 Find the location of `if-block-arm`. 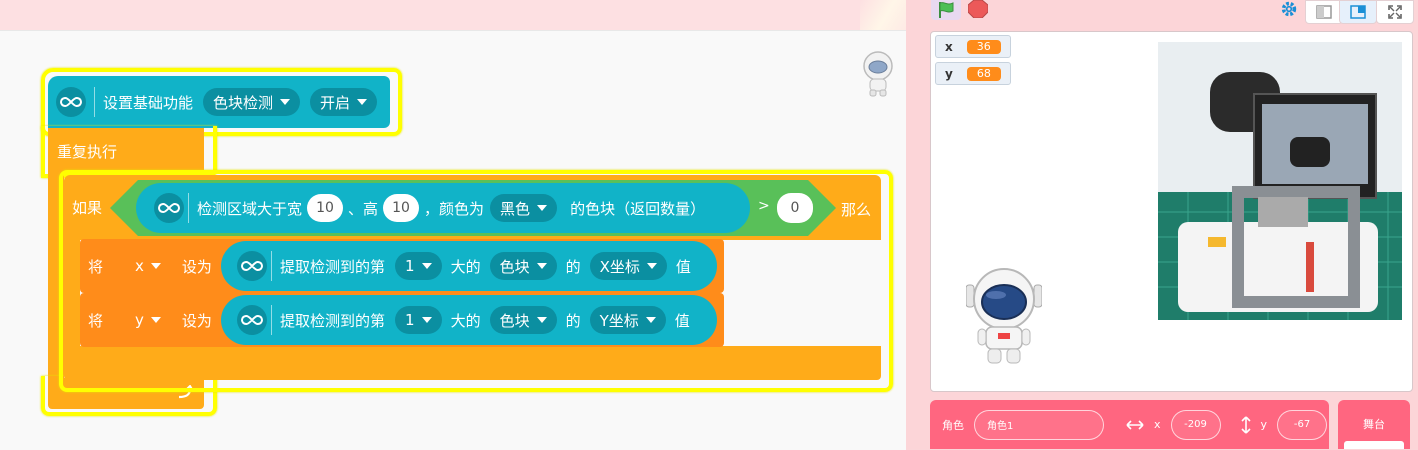

if-block-arm is located at coordinates (72, 293).